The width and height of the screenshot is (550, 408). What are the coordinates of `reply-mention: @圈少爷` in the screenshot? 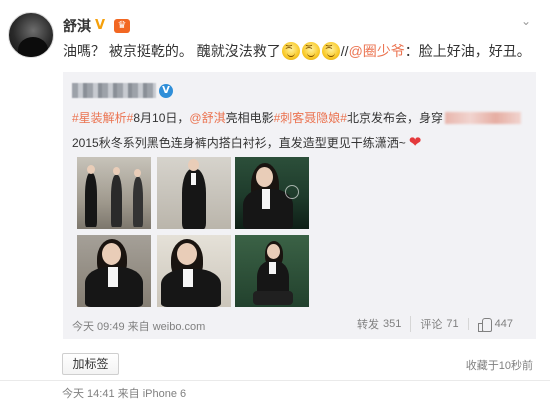 It's located at (377, 51).